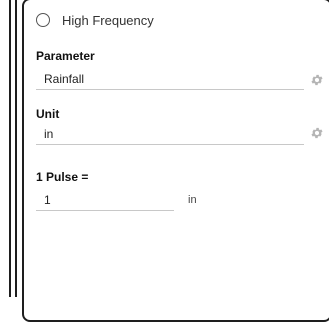  I want to click on pulse-label: 1 Pulse =, so click(62, 177).